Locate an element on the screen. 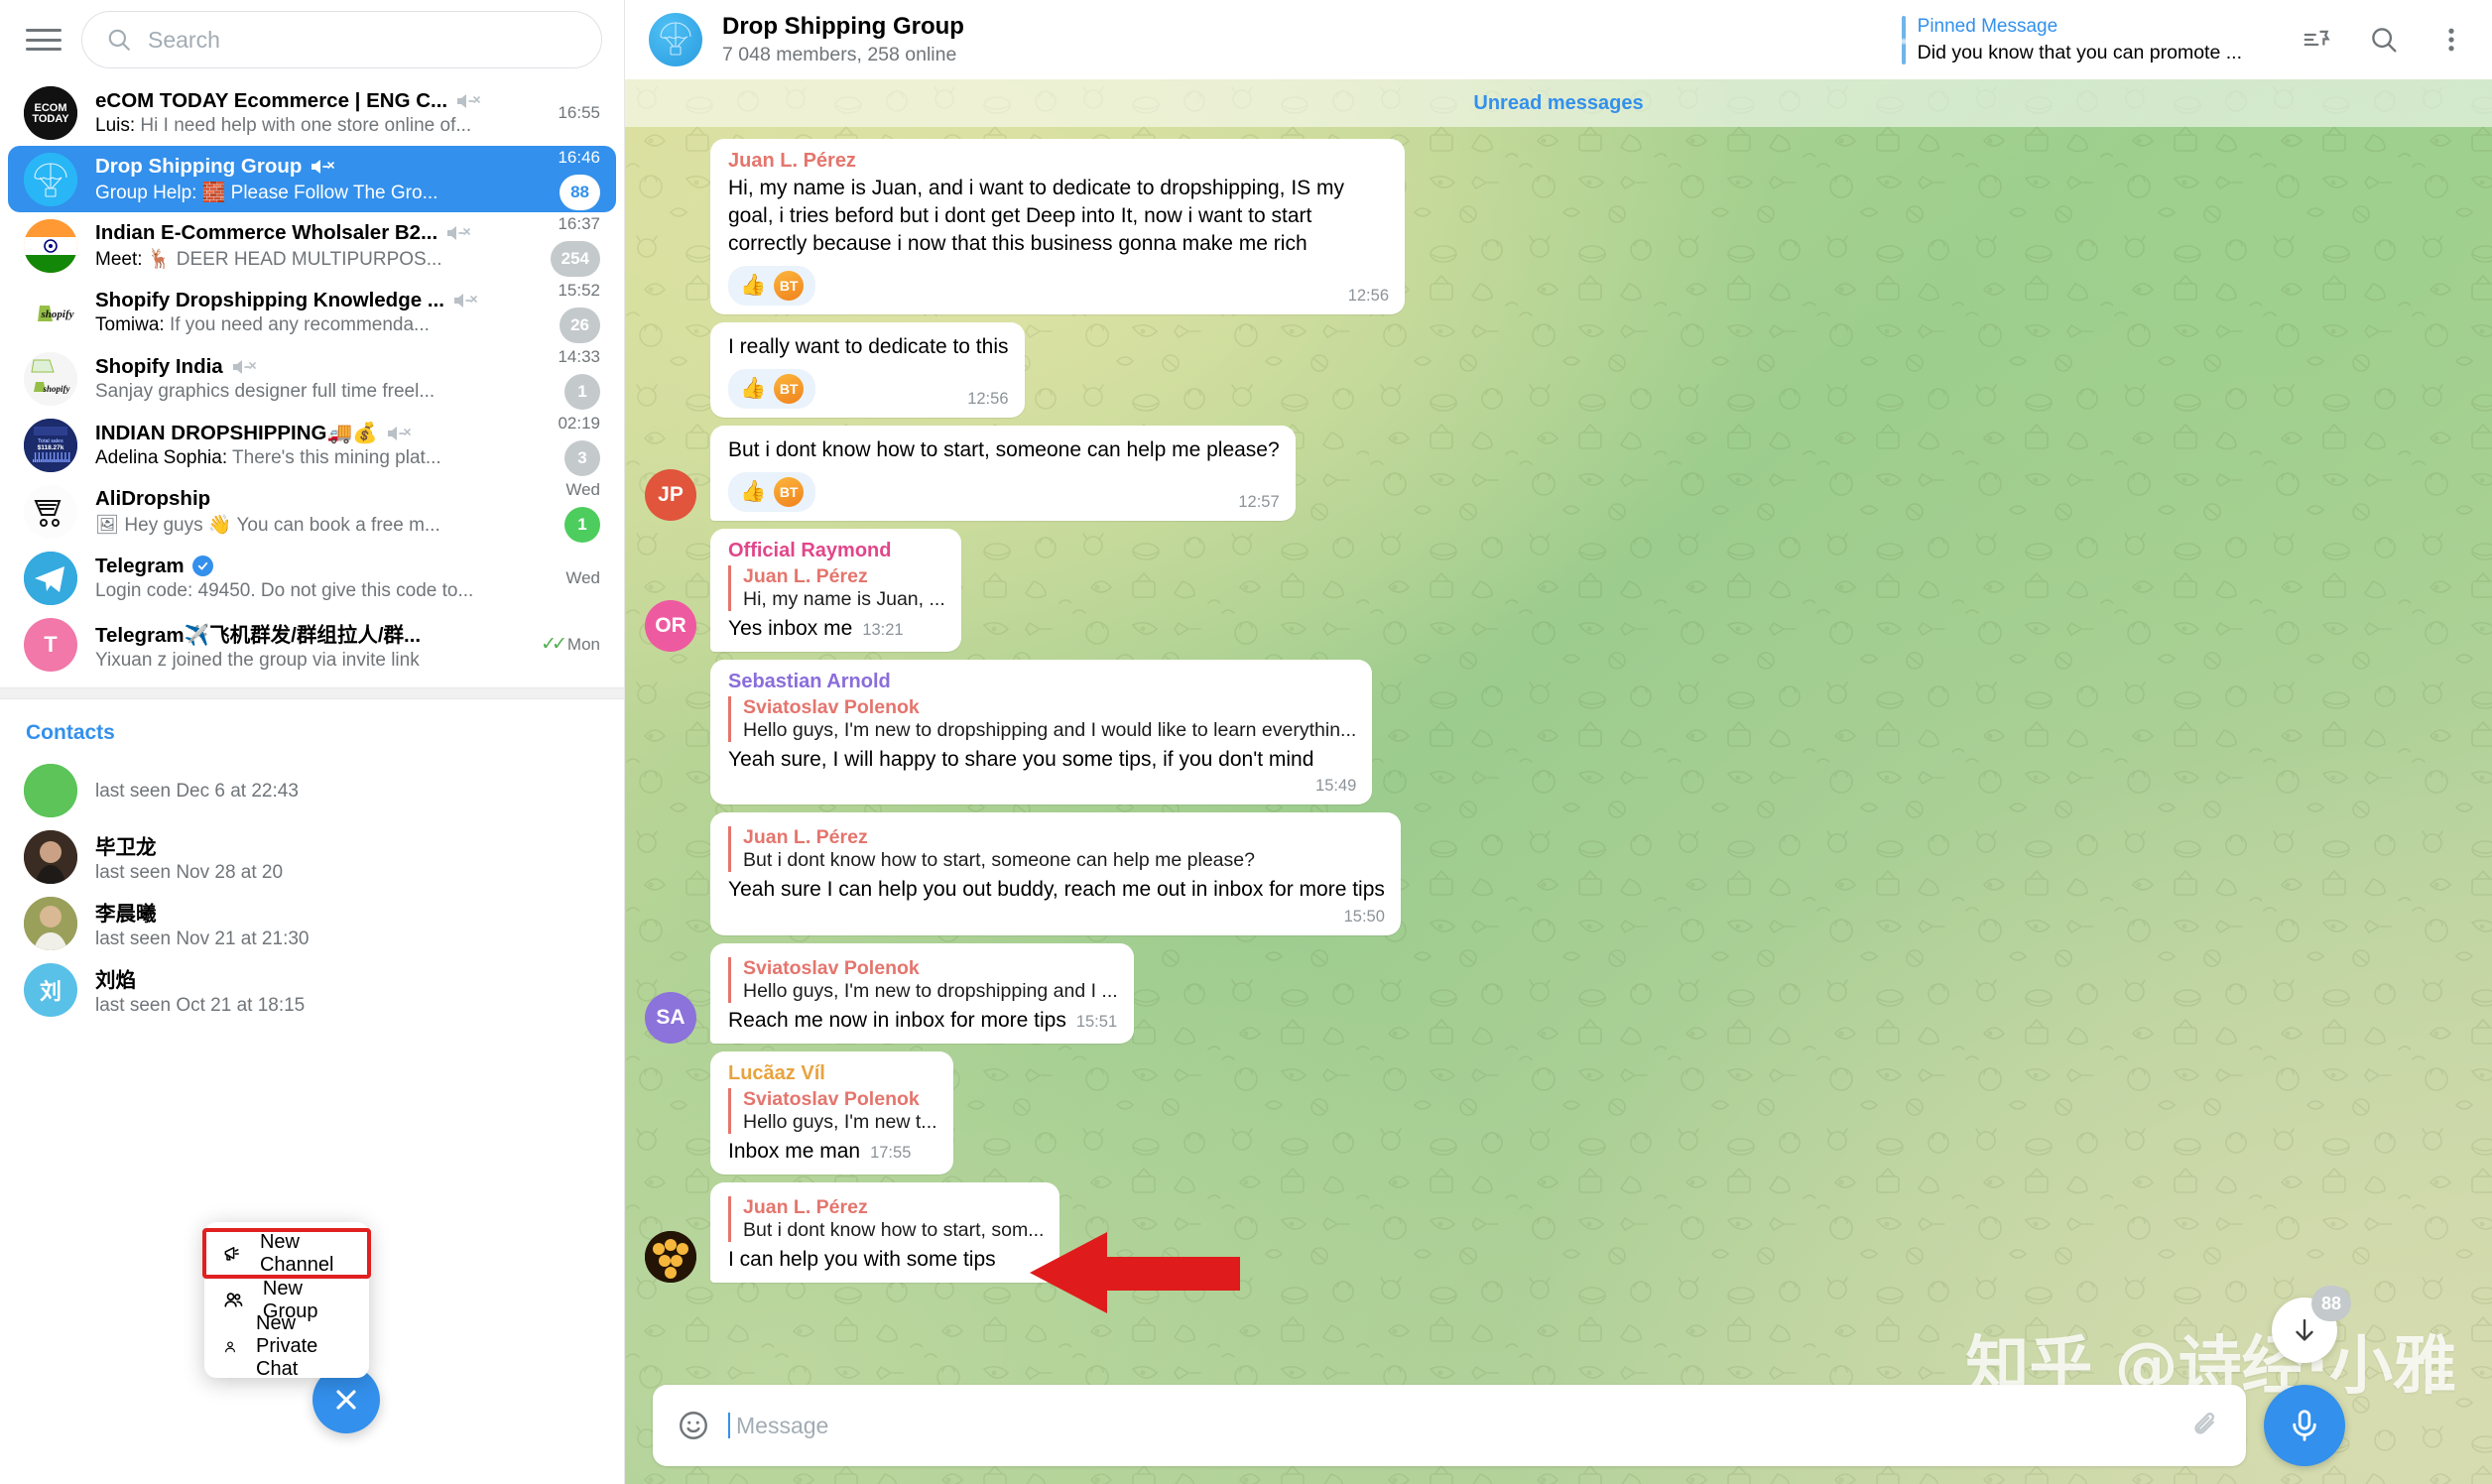 This screenshot has width=2492, height=1484. contact-last-seen: last seen Dec 6 at 22:43 is located at coordinates (197, 791).